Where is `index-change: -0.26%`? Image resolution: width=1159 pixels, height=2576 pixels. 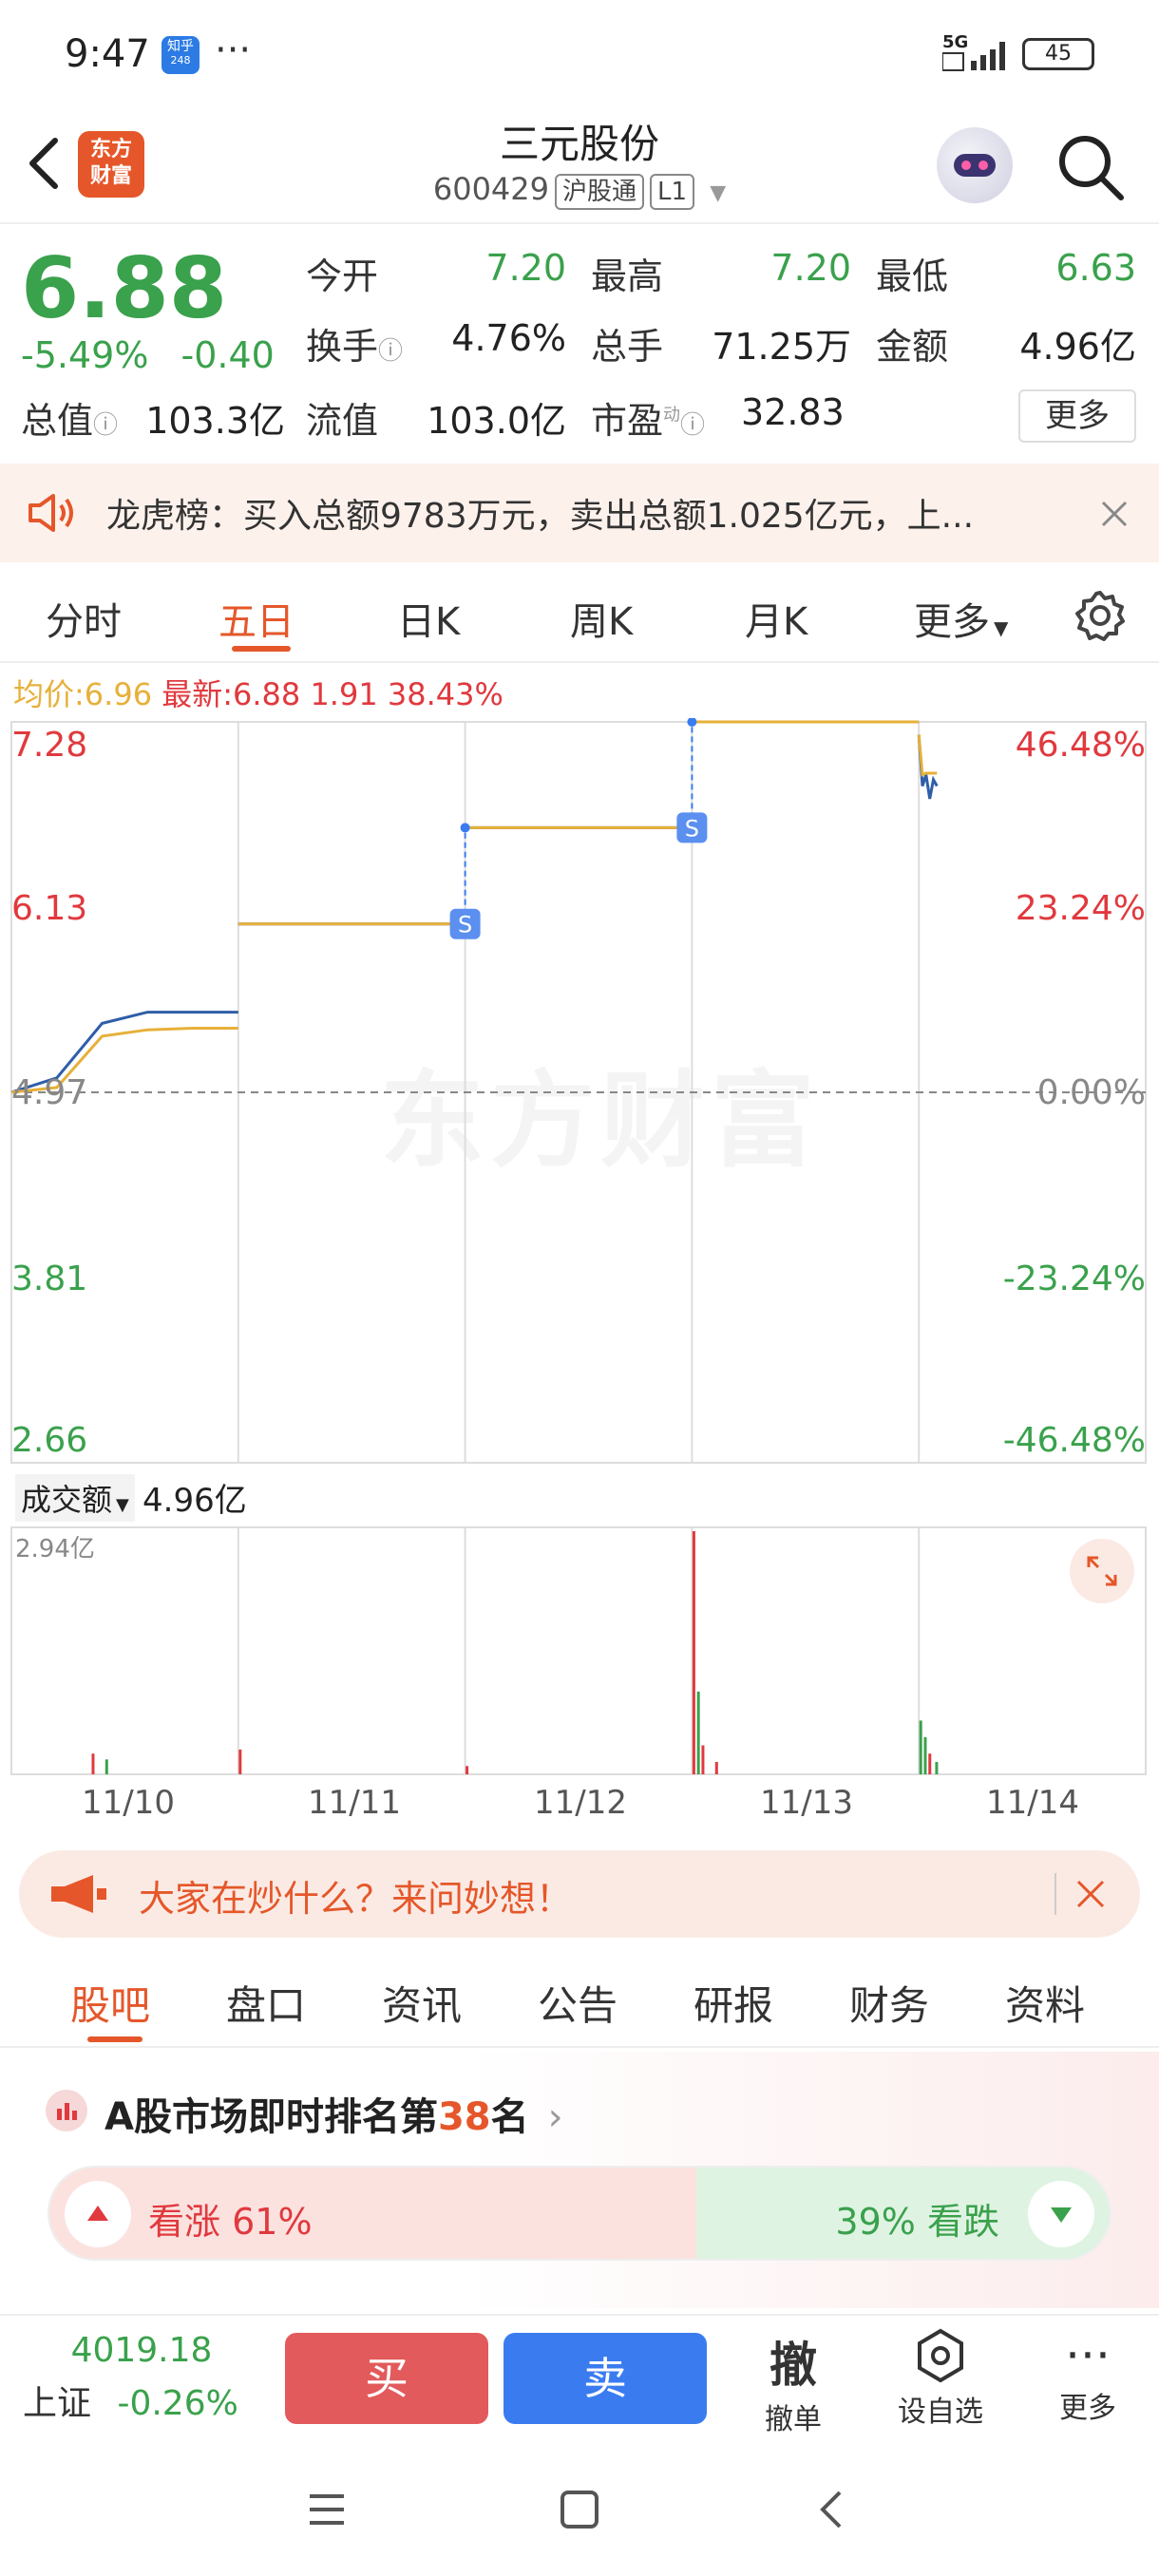 index-change: -0.26% is located at coordinates (177, 2403).